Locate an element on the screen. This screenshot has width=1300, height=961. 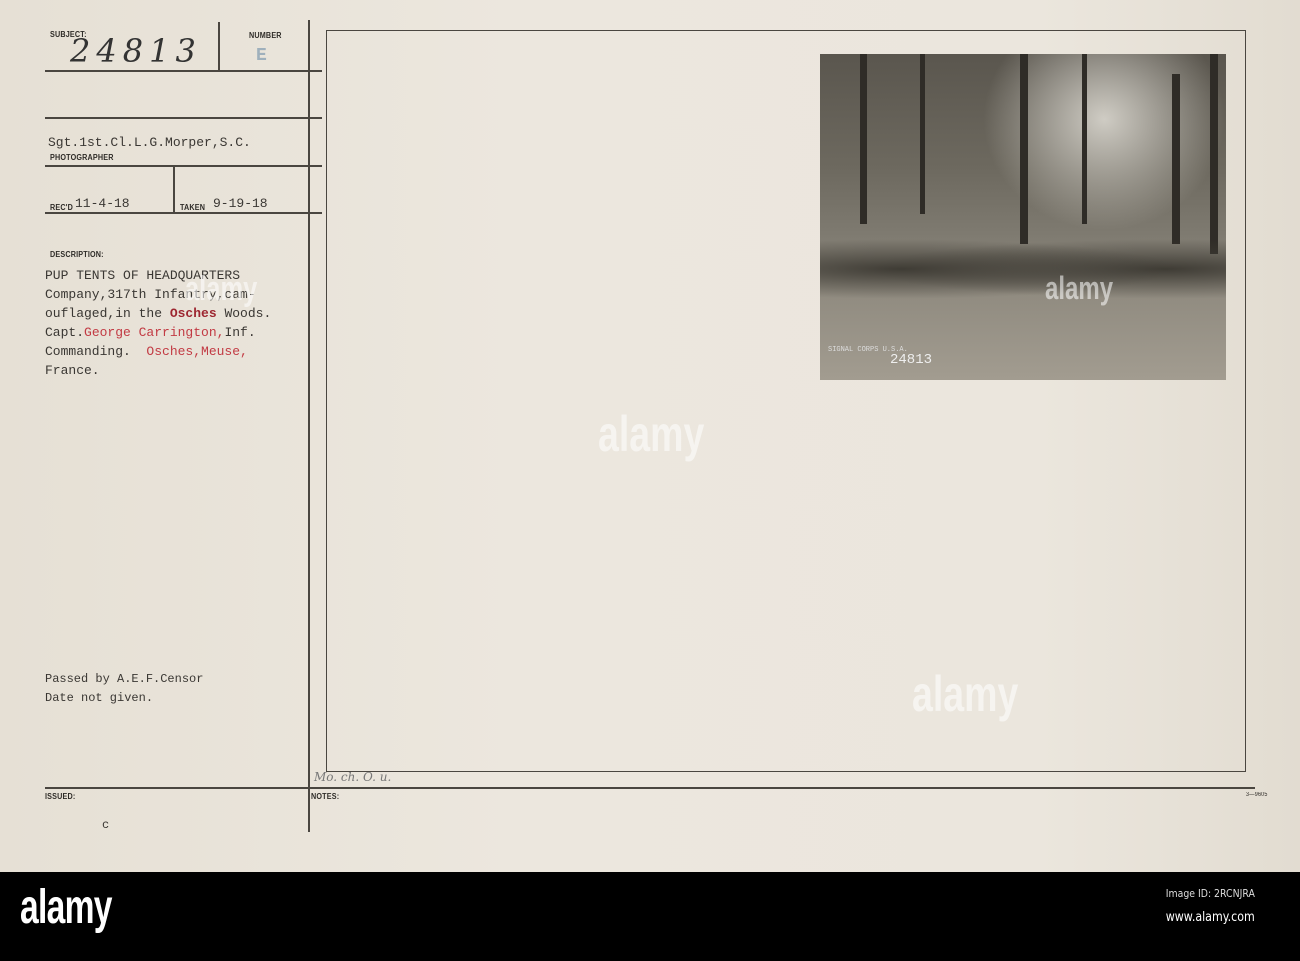
person-name: George Carrington, is located at coordinates (154, 332).